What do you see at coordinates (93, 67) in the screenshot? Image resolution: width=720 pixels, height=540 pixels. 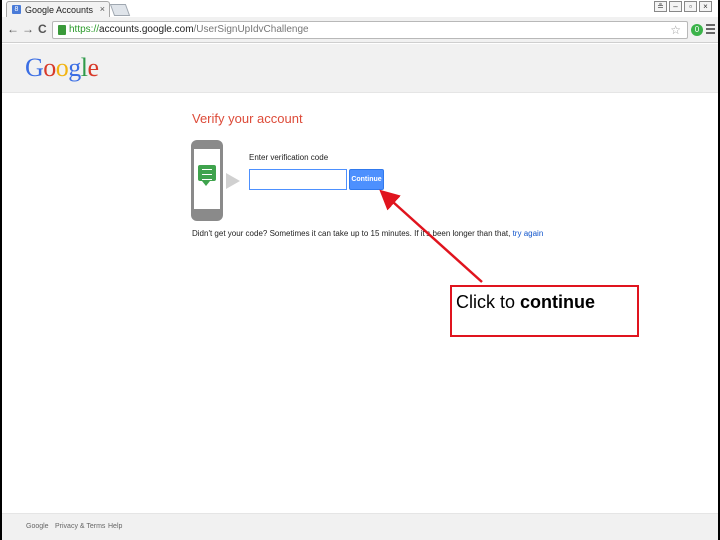 I see `logo-letter: e` at bounding box center [93, 67].